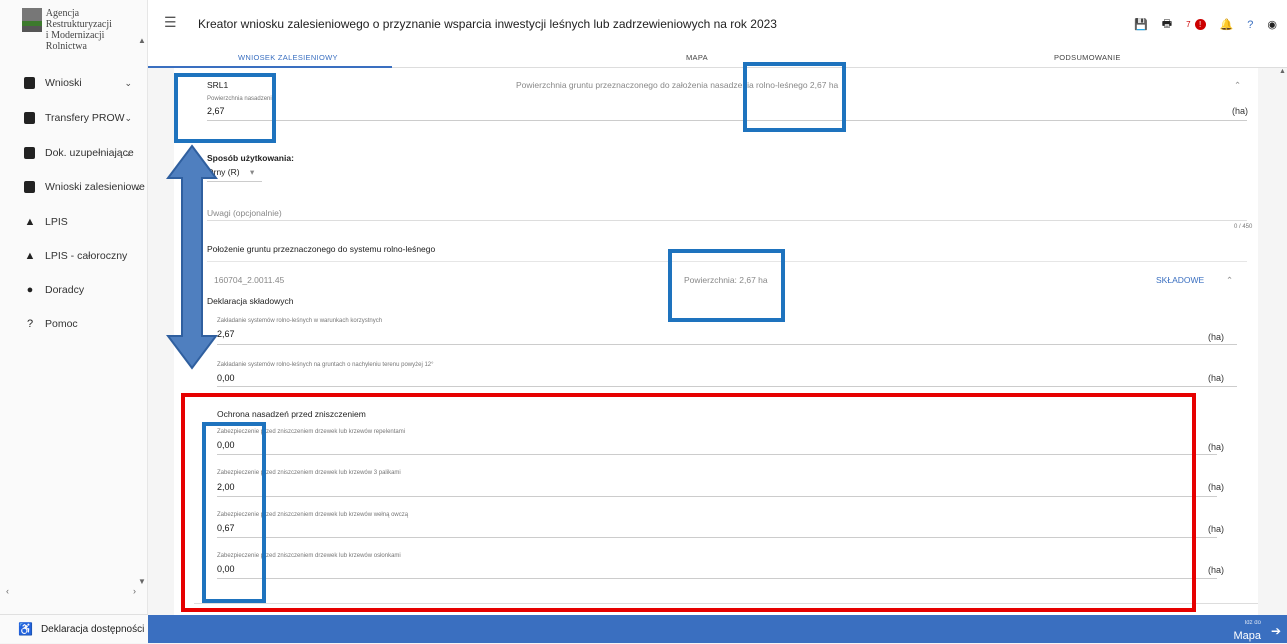  What do you see at coordinates (32, 20) in the screenshot?
I see `logo-mark-icon` at bounding box center [32, 20].